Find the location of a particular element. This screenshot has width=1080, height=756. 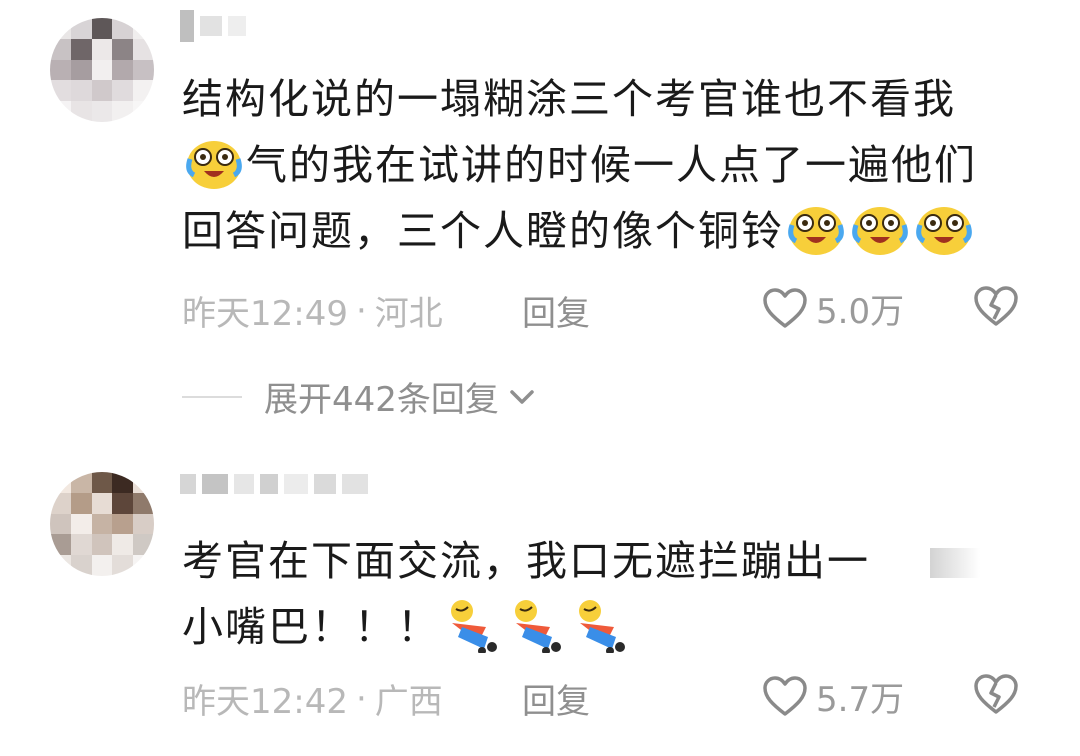

comment-text-line: 结构化说的一塌糊涂三个考官谁也不看我 is located at coordinates (569, 99).